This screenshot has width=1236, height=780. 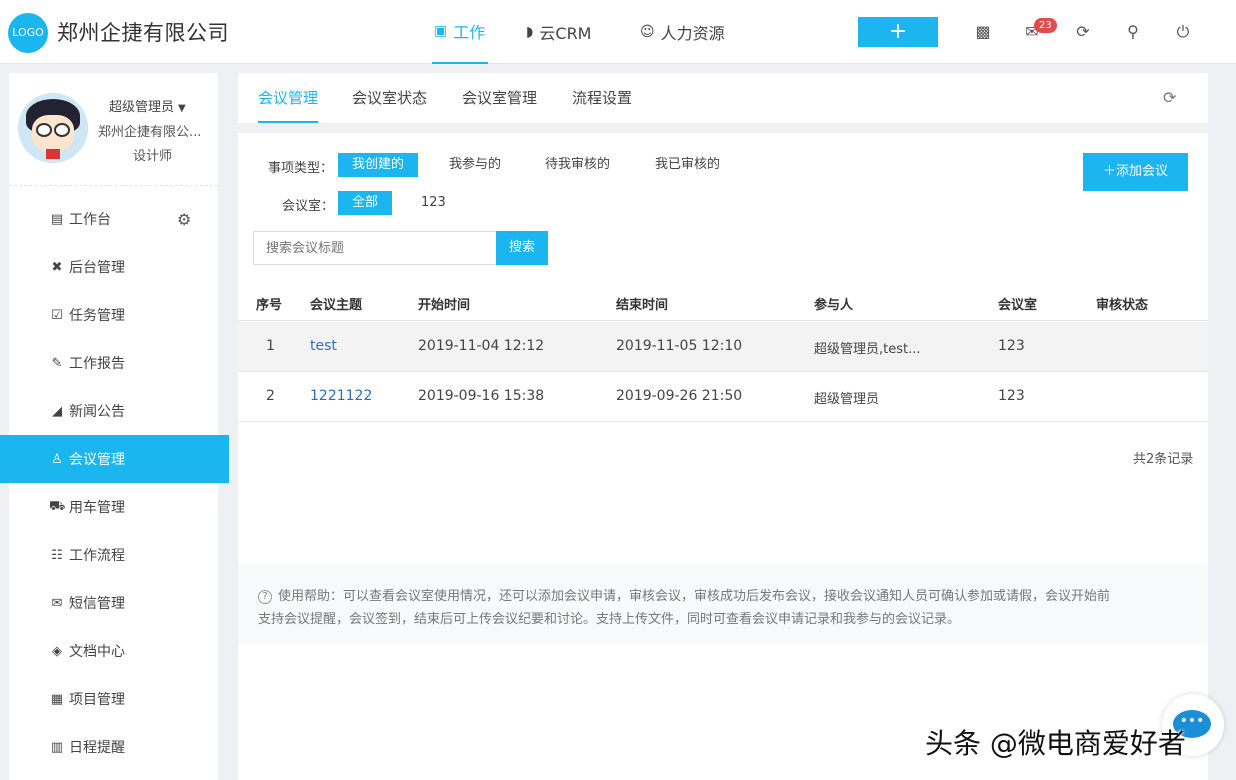 What do you see at coordinates (441, 31) in the screenshot?
I see `briefcase-icon: ▣` at bounding box center [441, 31].